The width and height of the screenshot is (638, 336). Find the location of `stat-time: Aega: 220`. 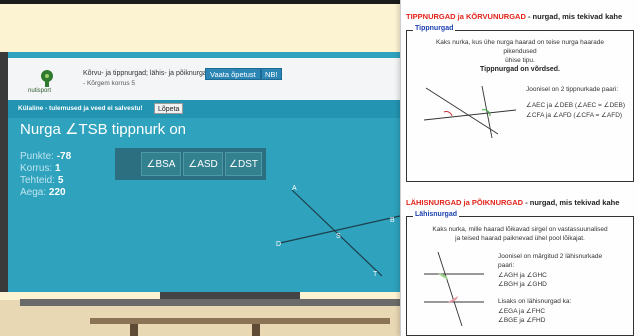

stat-time: Aega: 220 is located at coordinates (45, 193).